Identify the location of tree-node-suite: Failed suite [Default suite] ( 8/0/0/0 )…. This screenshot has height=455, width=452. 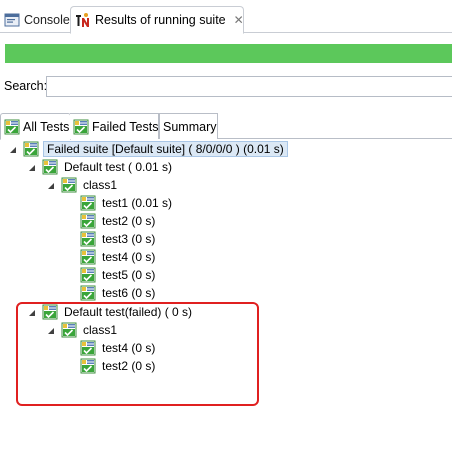
(155, 149).